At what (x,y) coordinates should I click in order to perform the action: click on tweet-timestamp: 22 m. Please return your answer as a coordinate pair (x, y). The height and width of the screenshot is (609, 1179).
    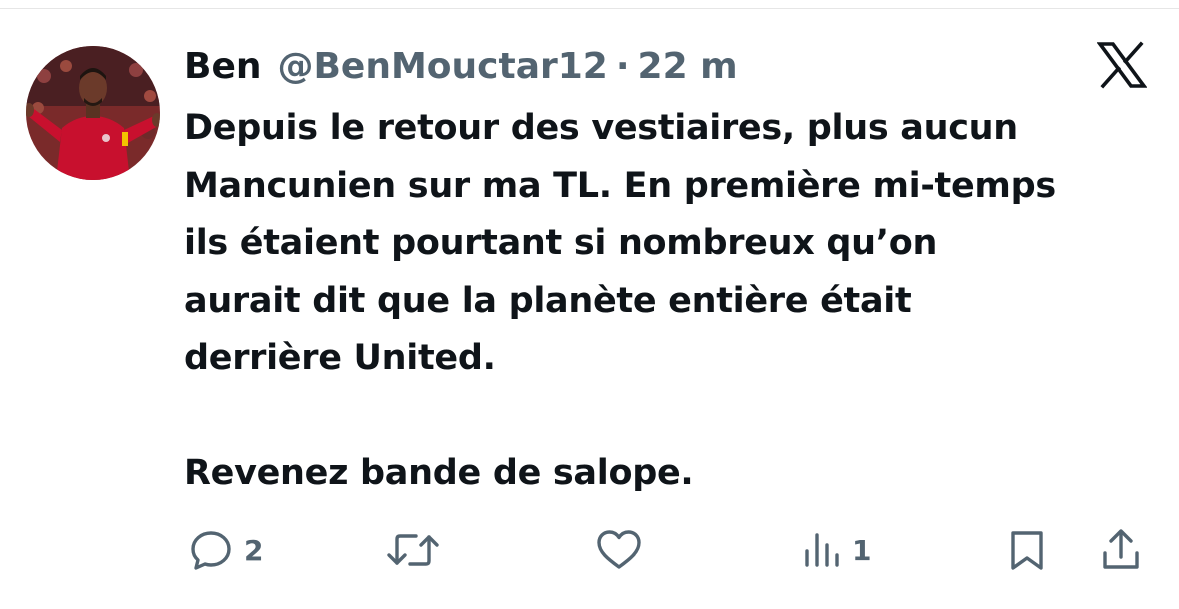
    Looking at the image, I should click on (688, 67).